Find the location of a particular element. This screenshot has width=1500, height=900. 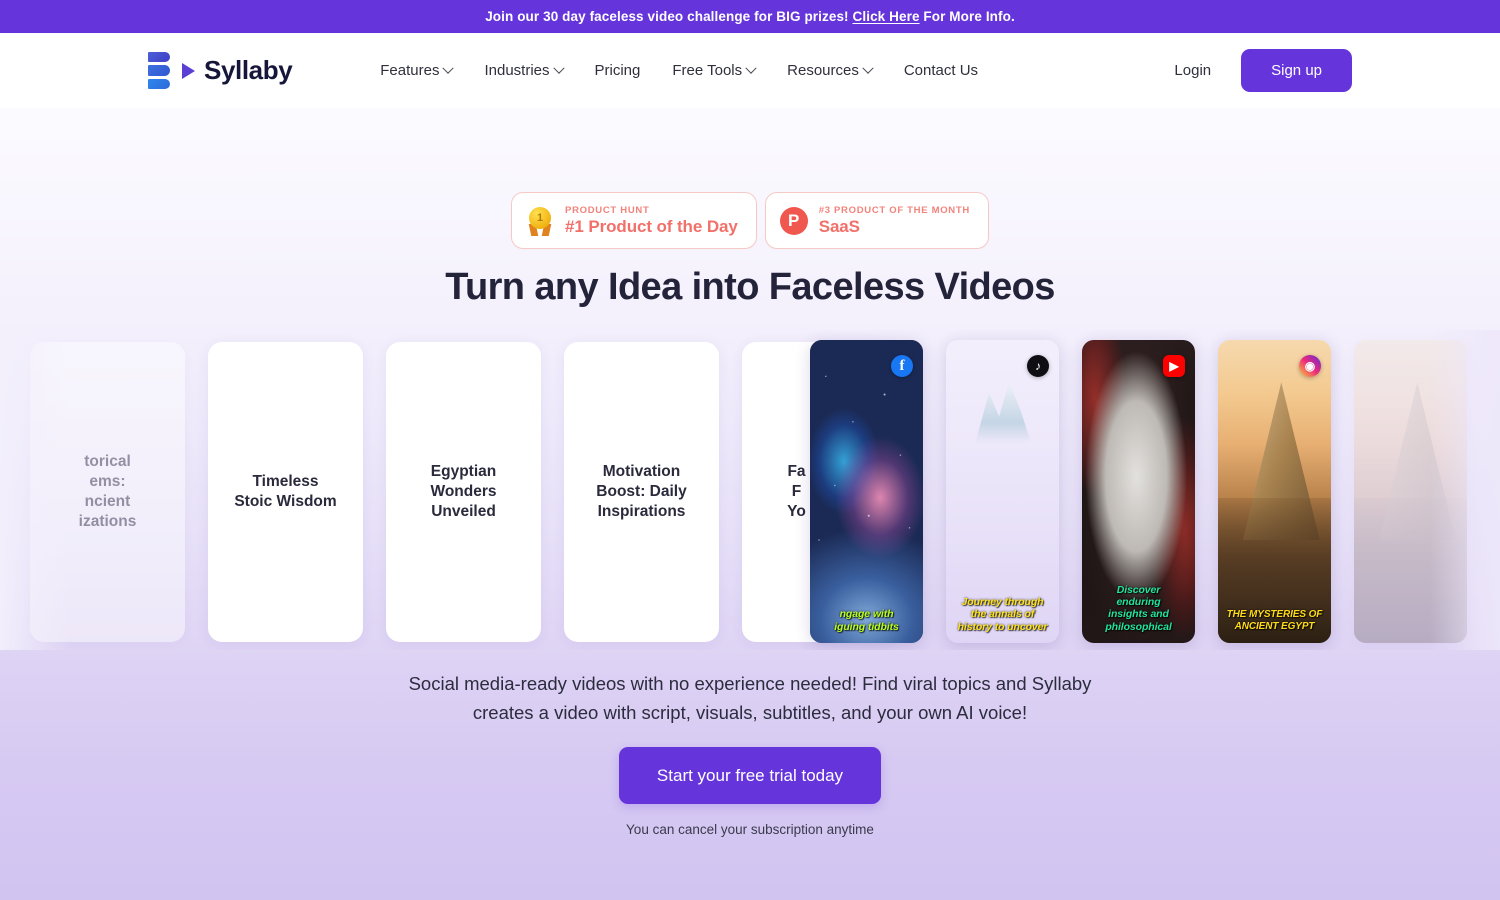

product-hunt-letter: P is located at coordinates (793, 220).